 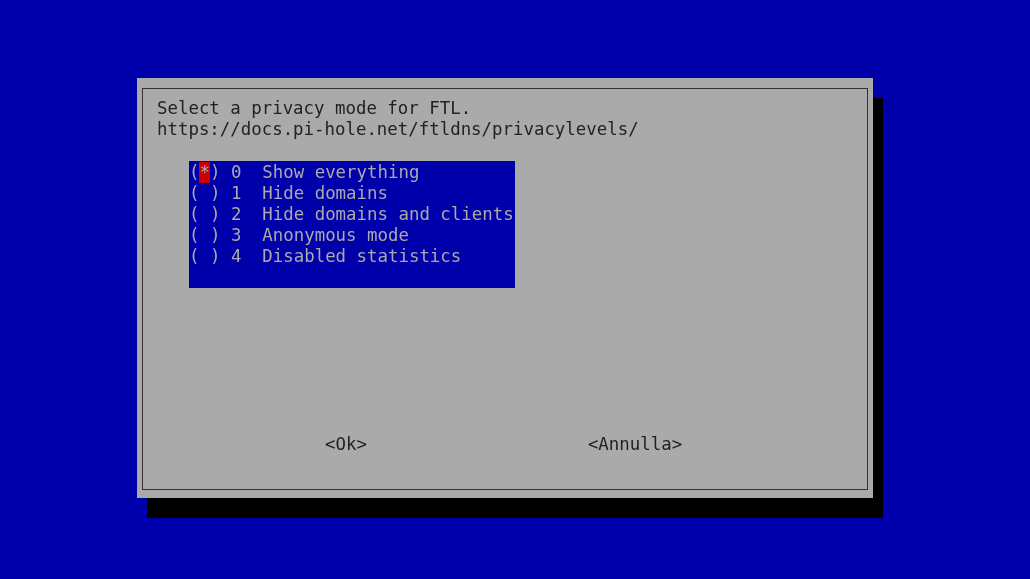 What do you see at coordinates (236, 193) in the screenshot?
I see `option-number: 1` at bounding box center [236, 193].